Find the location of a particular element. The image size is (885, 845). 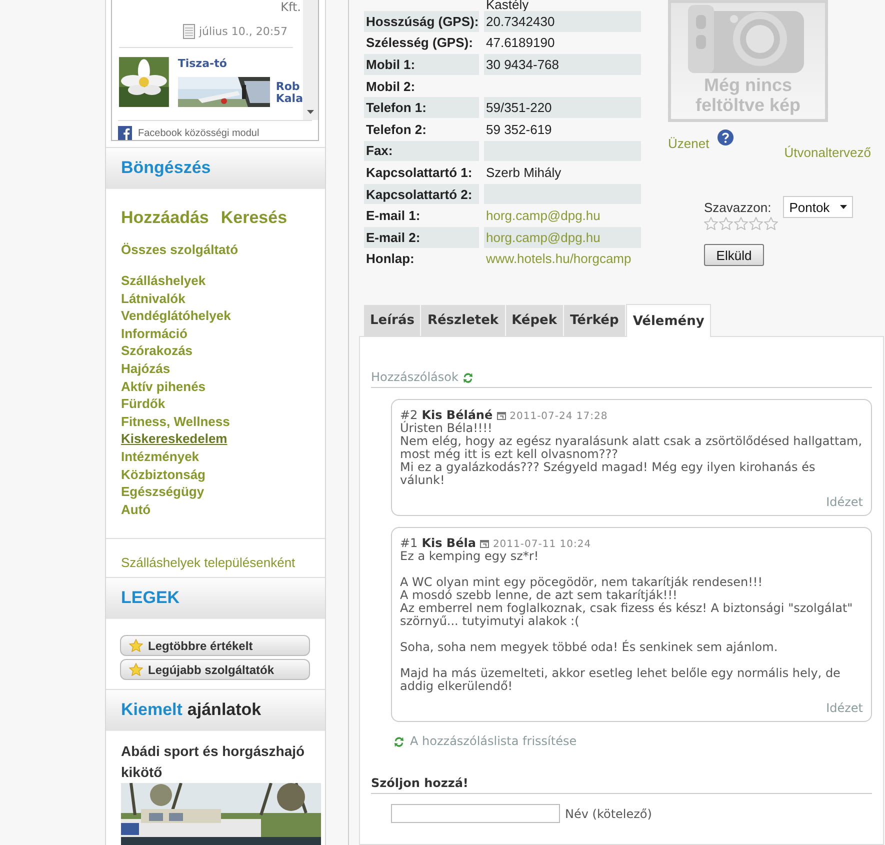

message-link: Üzenet is located at coordinates (689, 143).